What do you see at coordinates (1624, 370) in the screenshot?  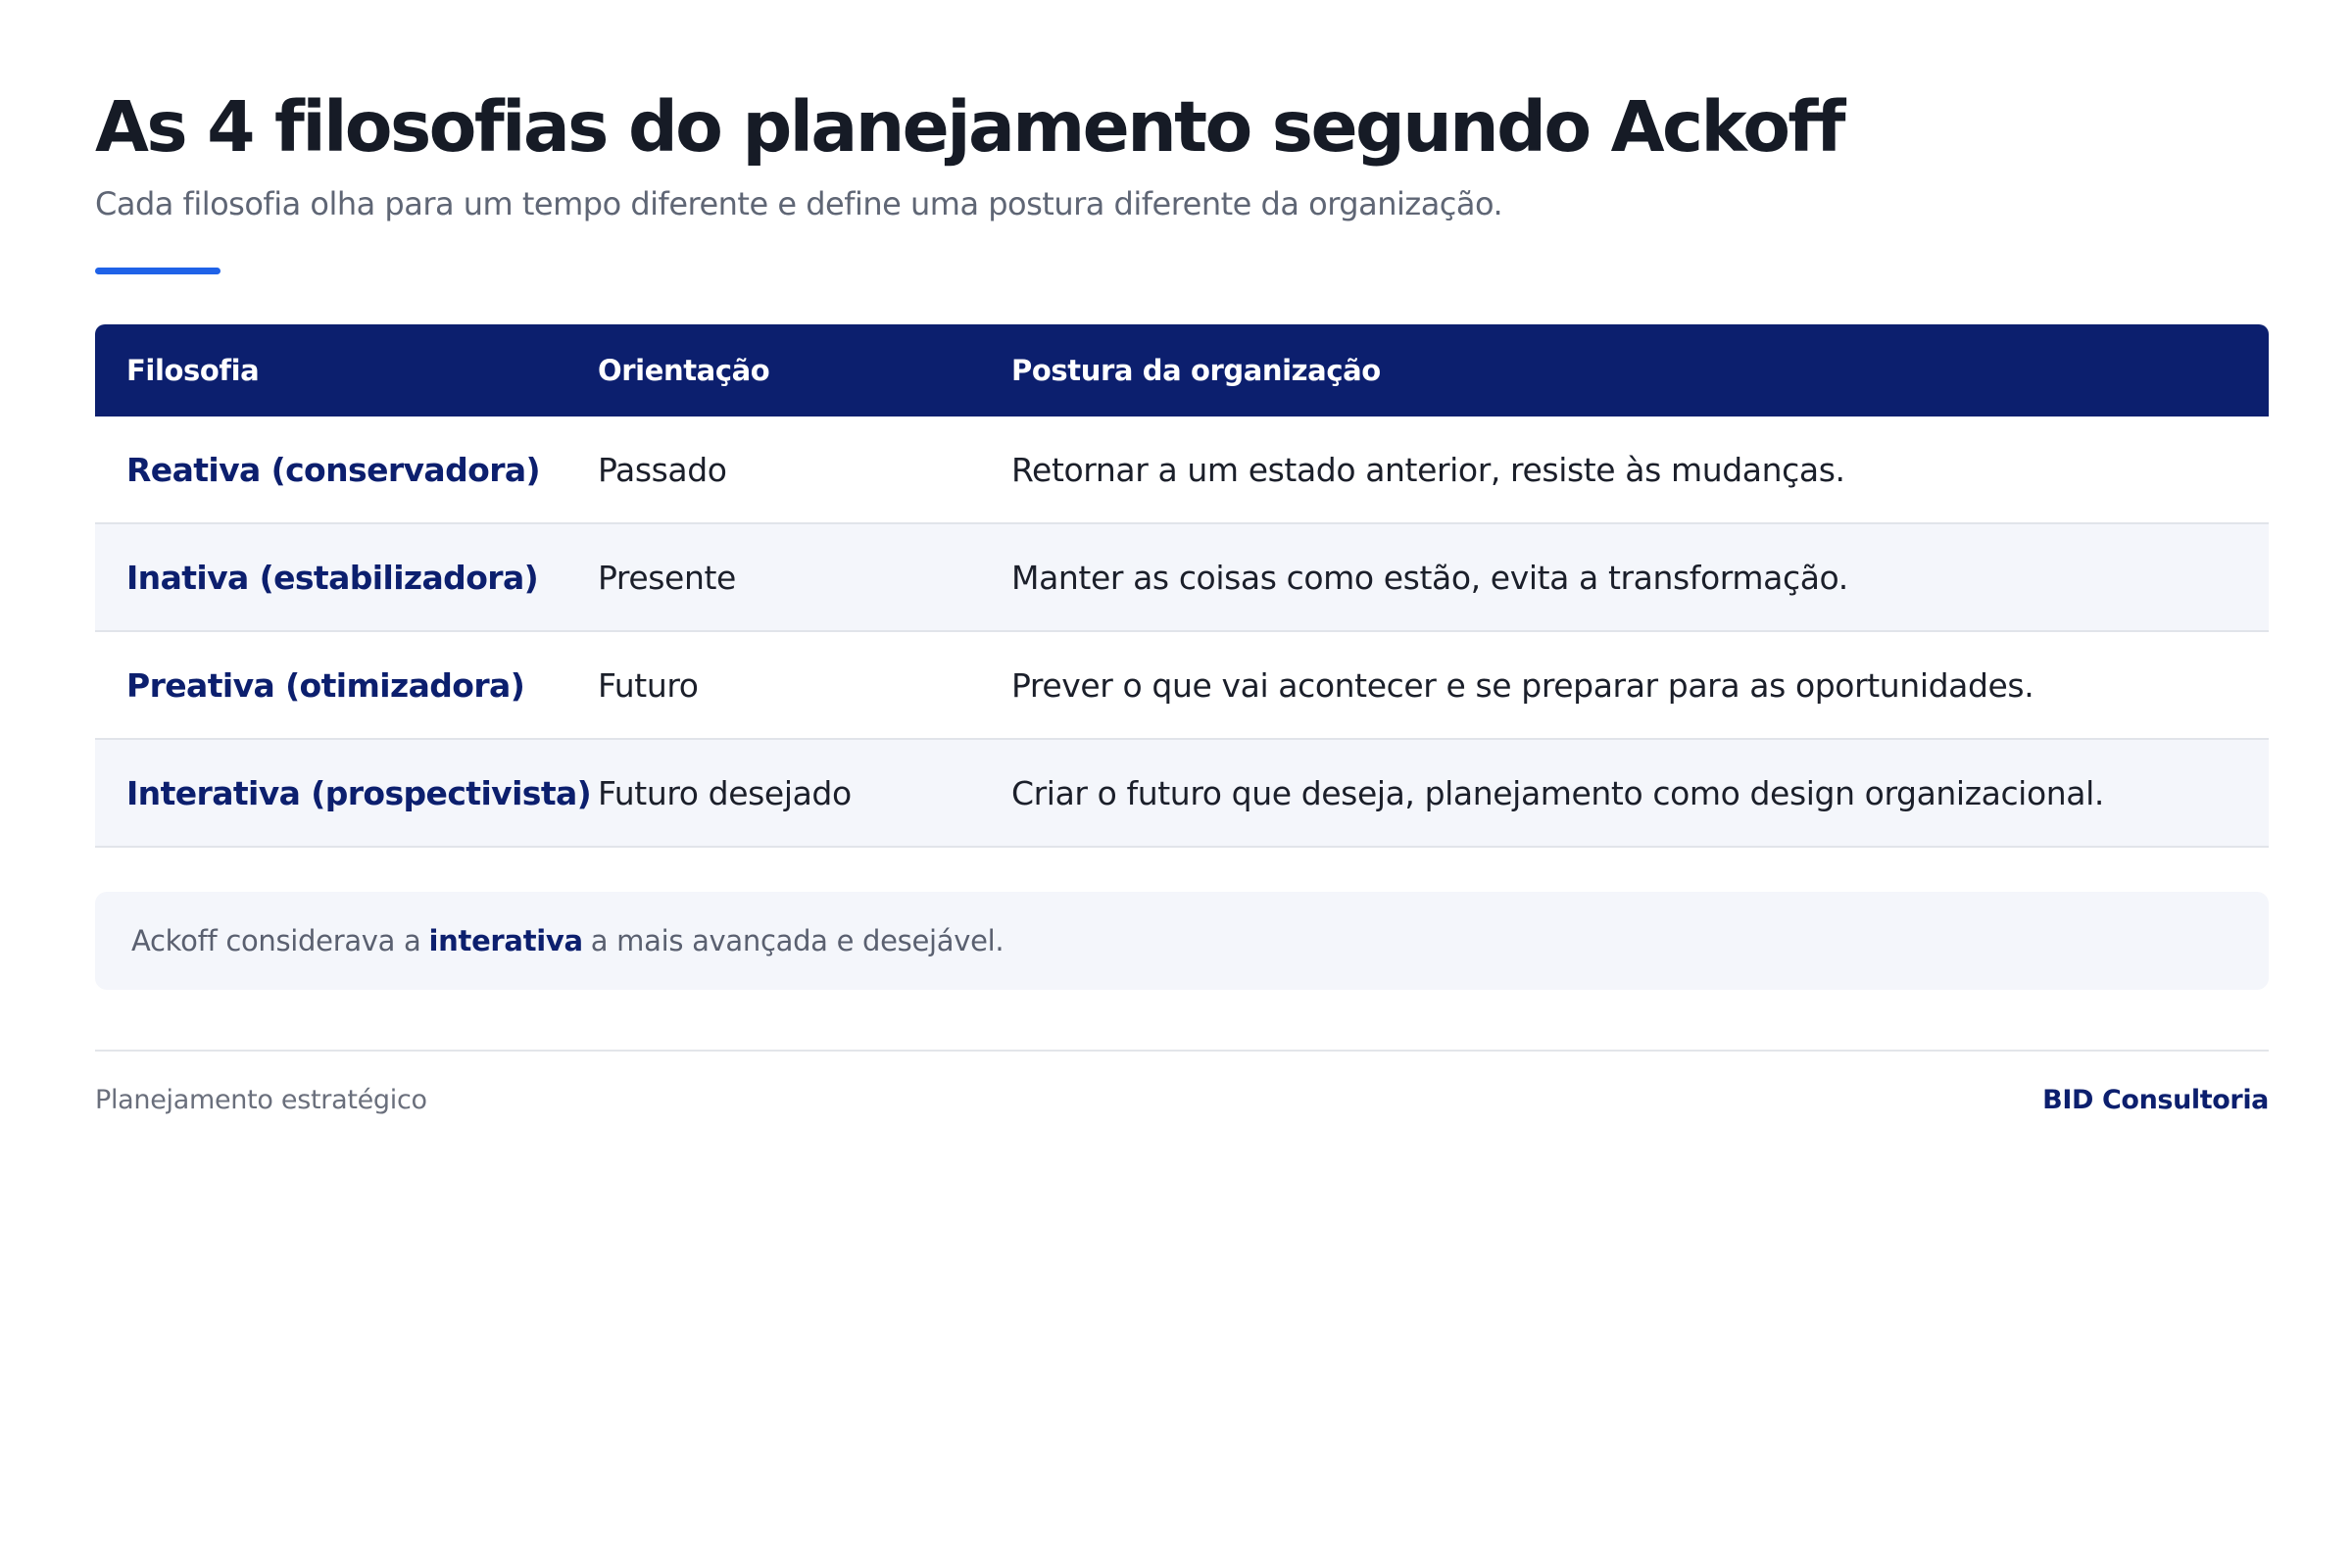 I see `column-header-postura: Postura da organização` at bounding box center [1624, 370].